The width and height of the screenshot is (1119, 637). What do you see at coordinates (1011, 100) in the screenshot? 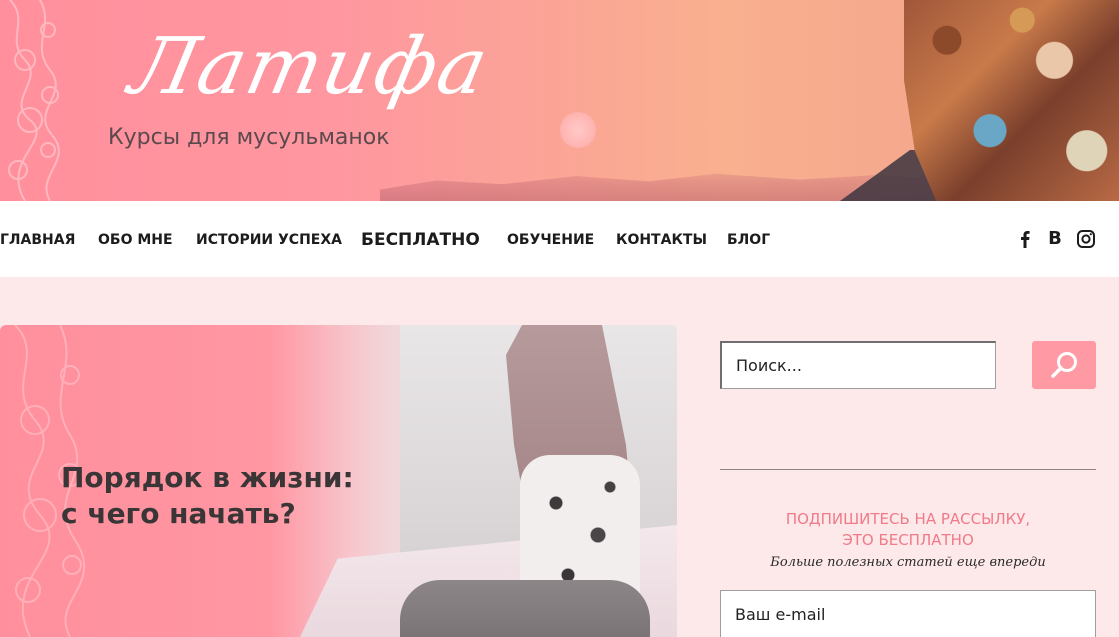
I see `floral-scarf-image` at bounding box center [1011, 100].